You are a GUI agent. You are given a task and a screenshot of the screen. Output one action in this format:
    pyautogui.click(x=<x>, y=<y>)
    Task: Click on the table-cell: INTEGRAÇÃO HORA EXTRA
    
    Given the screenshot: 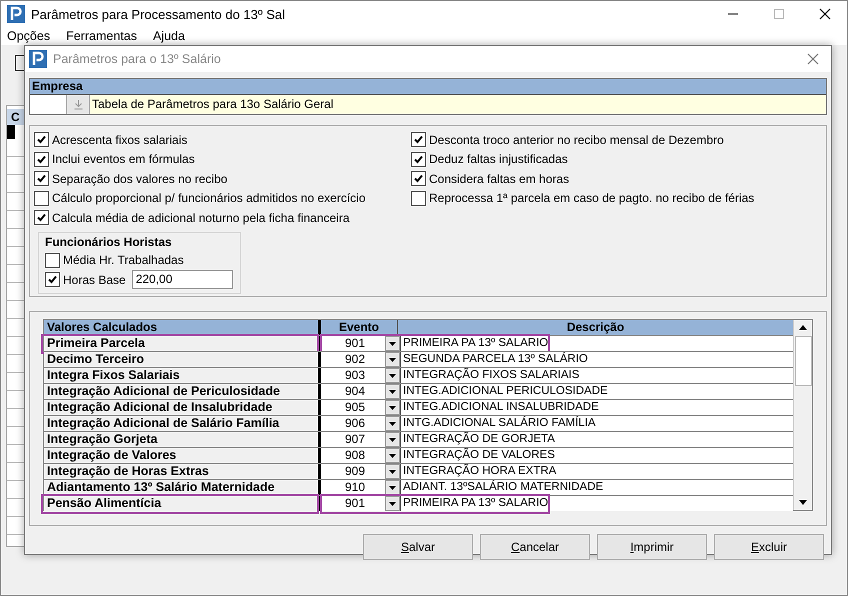 What is the action you would take?
    pyautogui.click(x=596, y=471)
    